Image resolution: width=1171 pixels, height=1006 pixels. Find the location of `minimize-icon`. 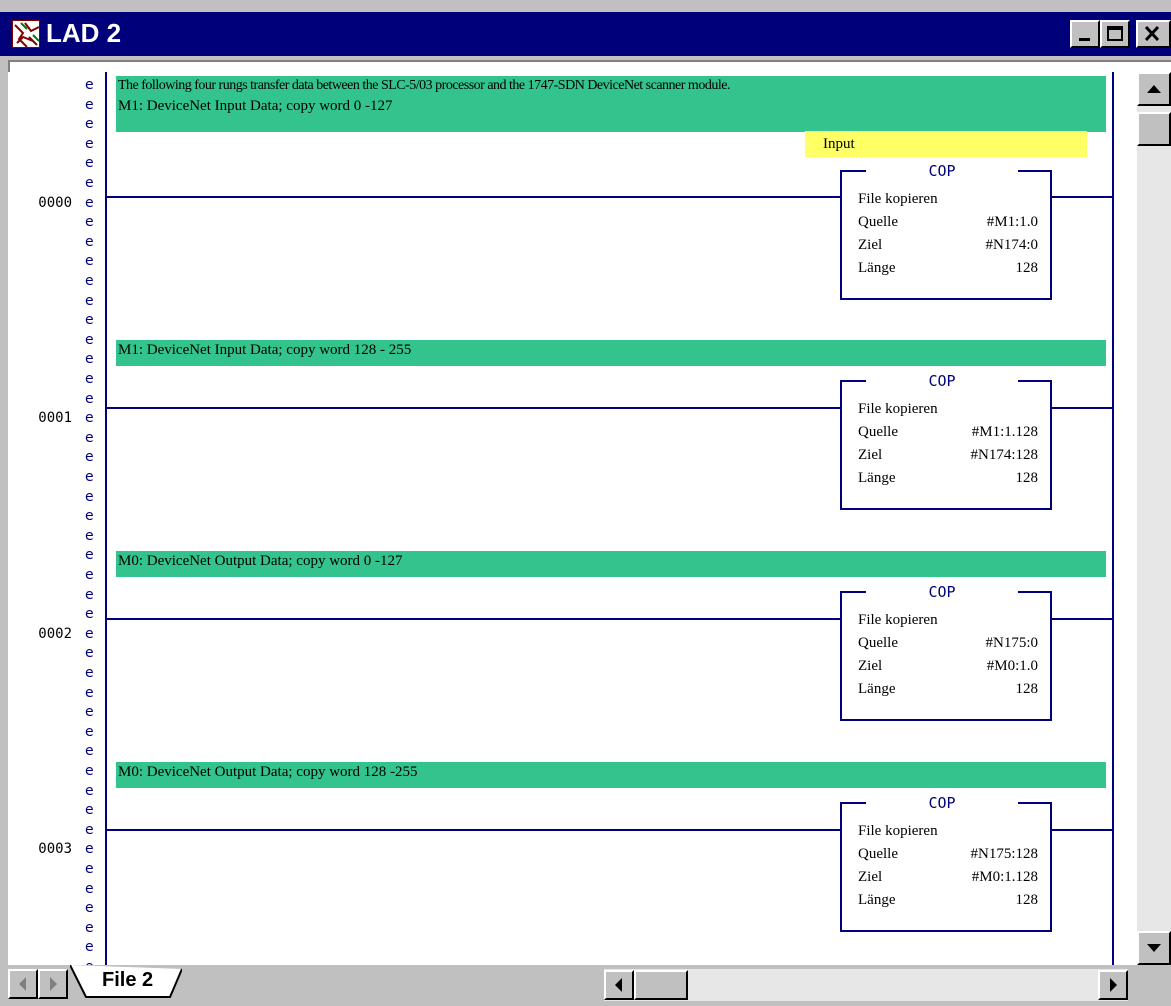

minimize-icon is located at coordinates (1084, 39).